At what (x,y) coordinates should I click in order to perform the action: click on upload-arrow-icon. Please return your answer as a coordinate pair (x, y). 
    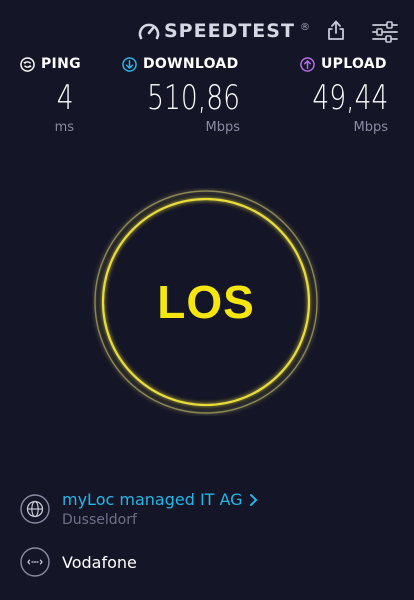
    Looking at the image, I should click on (307, 64).